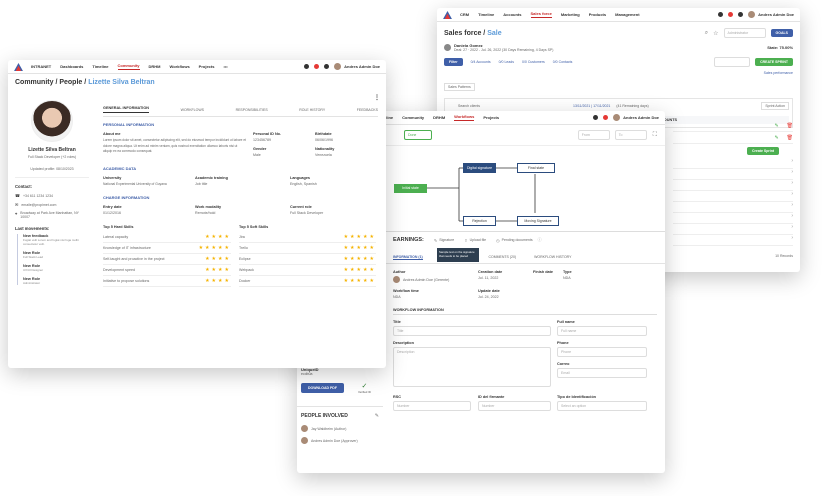 The image size is (830, 496). I want to click on nav-crm: CRM, so click(464, 14).